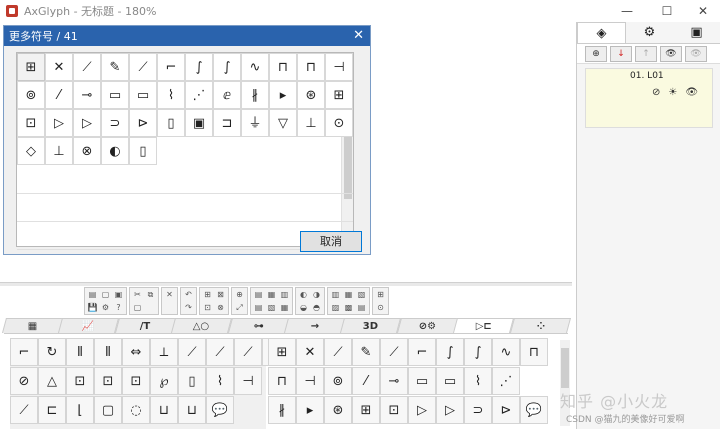 The image size is (720, 429). What do you see at coordinates (366, 381) in the screenshot?
I see `palette-symbol: ⁄` at bounding box center [366, 381].